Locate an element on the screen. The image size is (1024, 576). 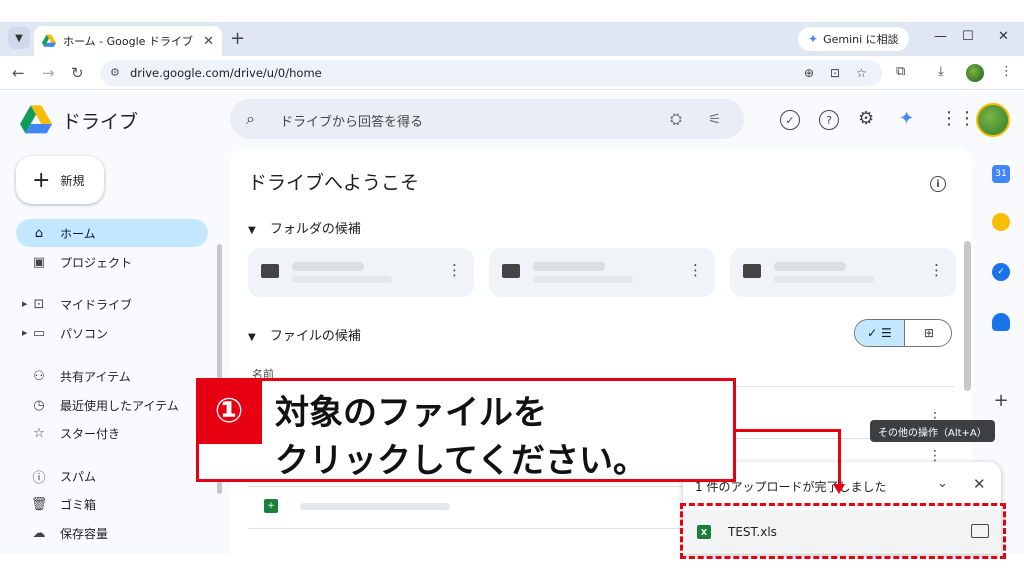
collapse-chevron-icon: ⌄ is located at coordinates (942, 483).